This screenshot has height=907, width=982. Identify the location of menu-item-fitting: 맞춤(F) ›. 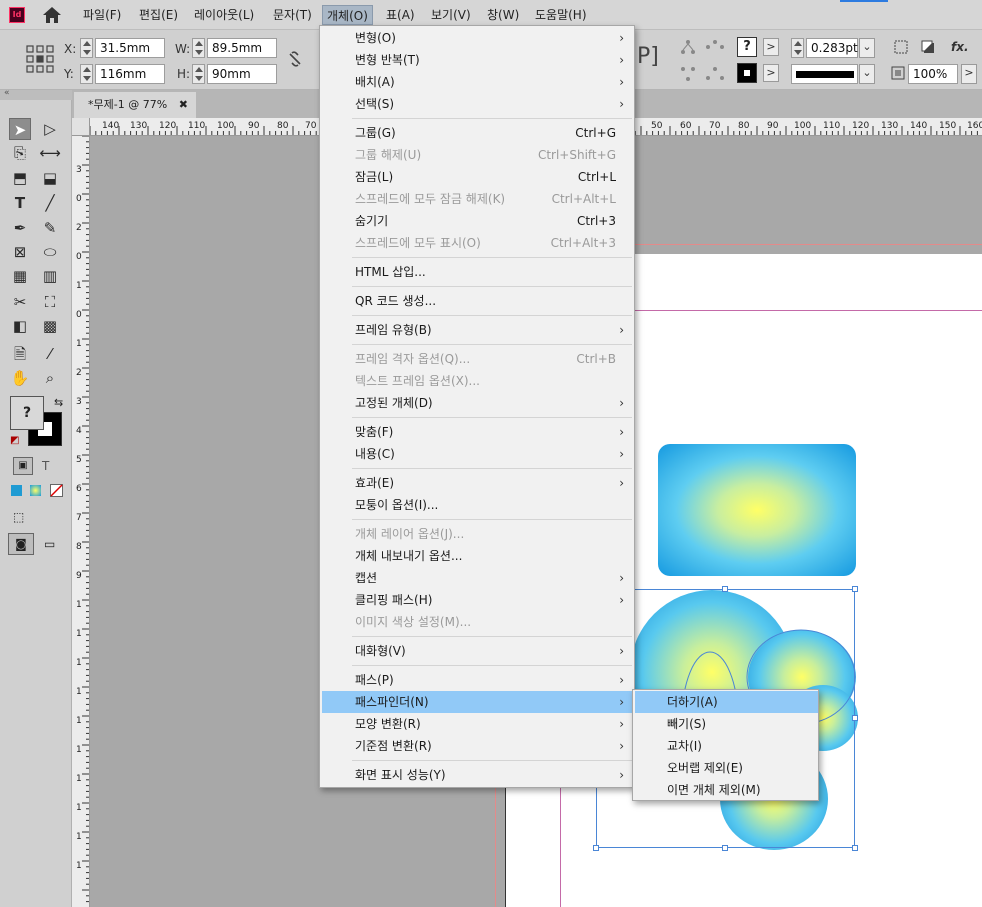
(478, 432).